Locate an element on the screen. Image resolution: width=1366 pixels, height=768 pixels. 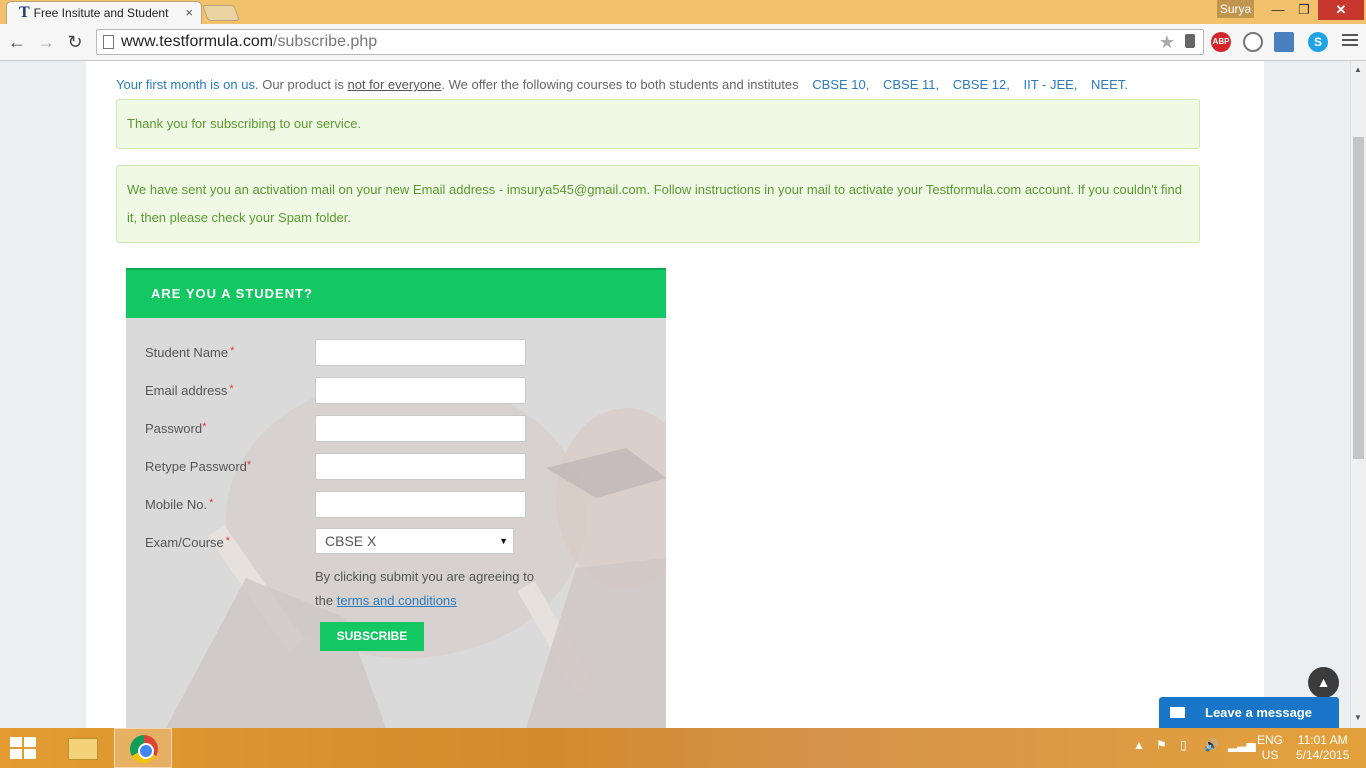
course-label: Exam/Course * is located at coordinates (187, 542).